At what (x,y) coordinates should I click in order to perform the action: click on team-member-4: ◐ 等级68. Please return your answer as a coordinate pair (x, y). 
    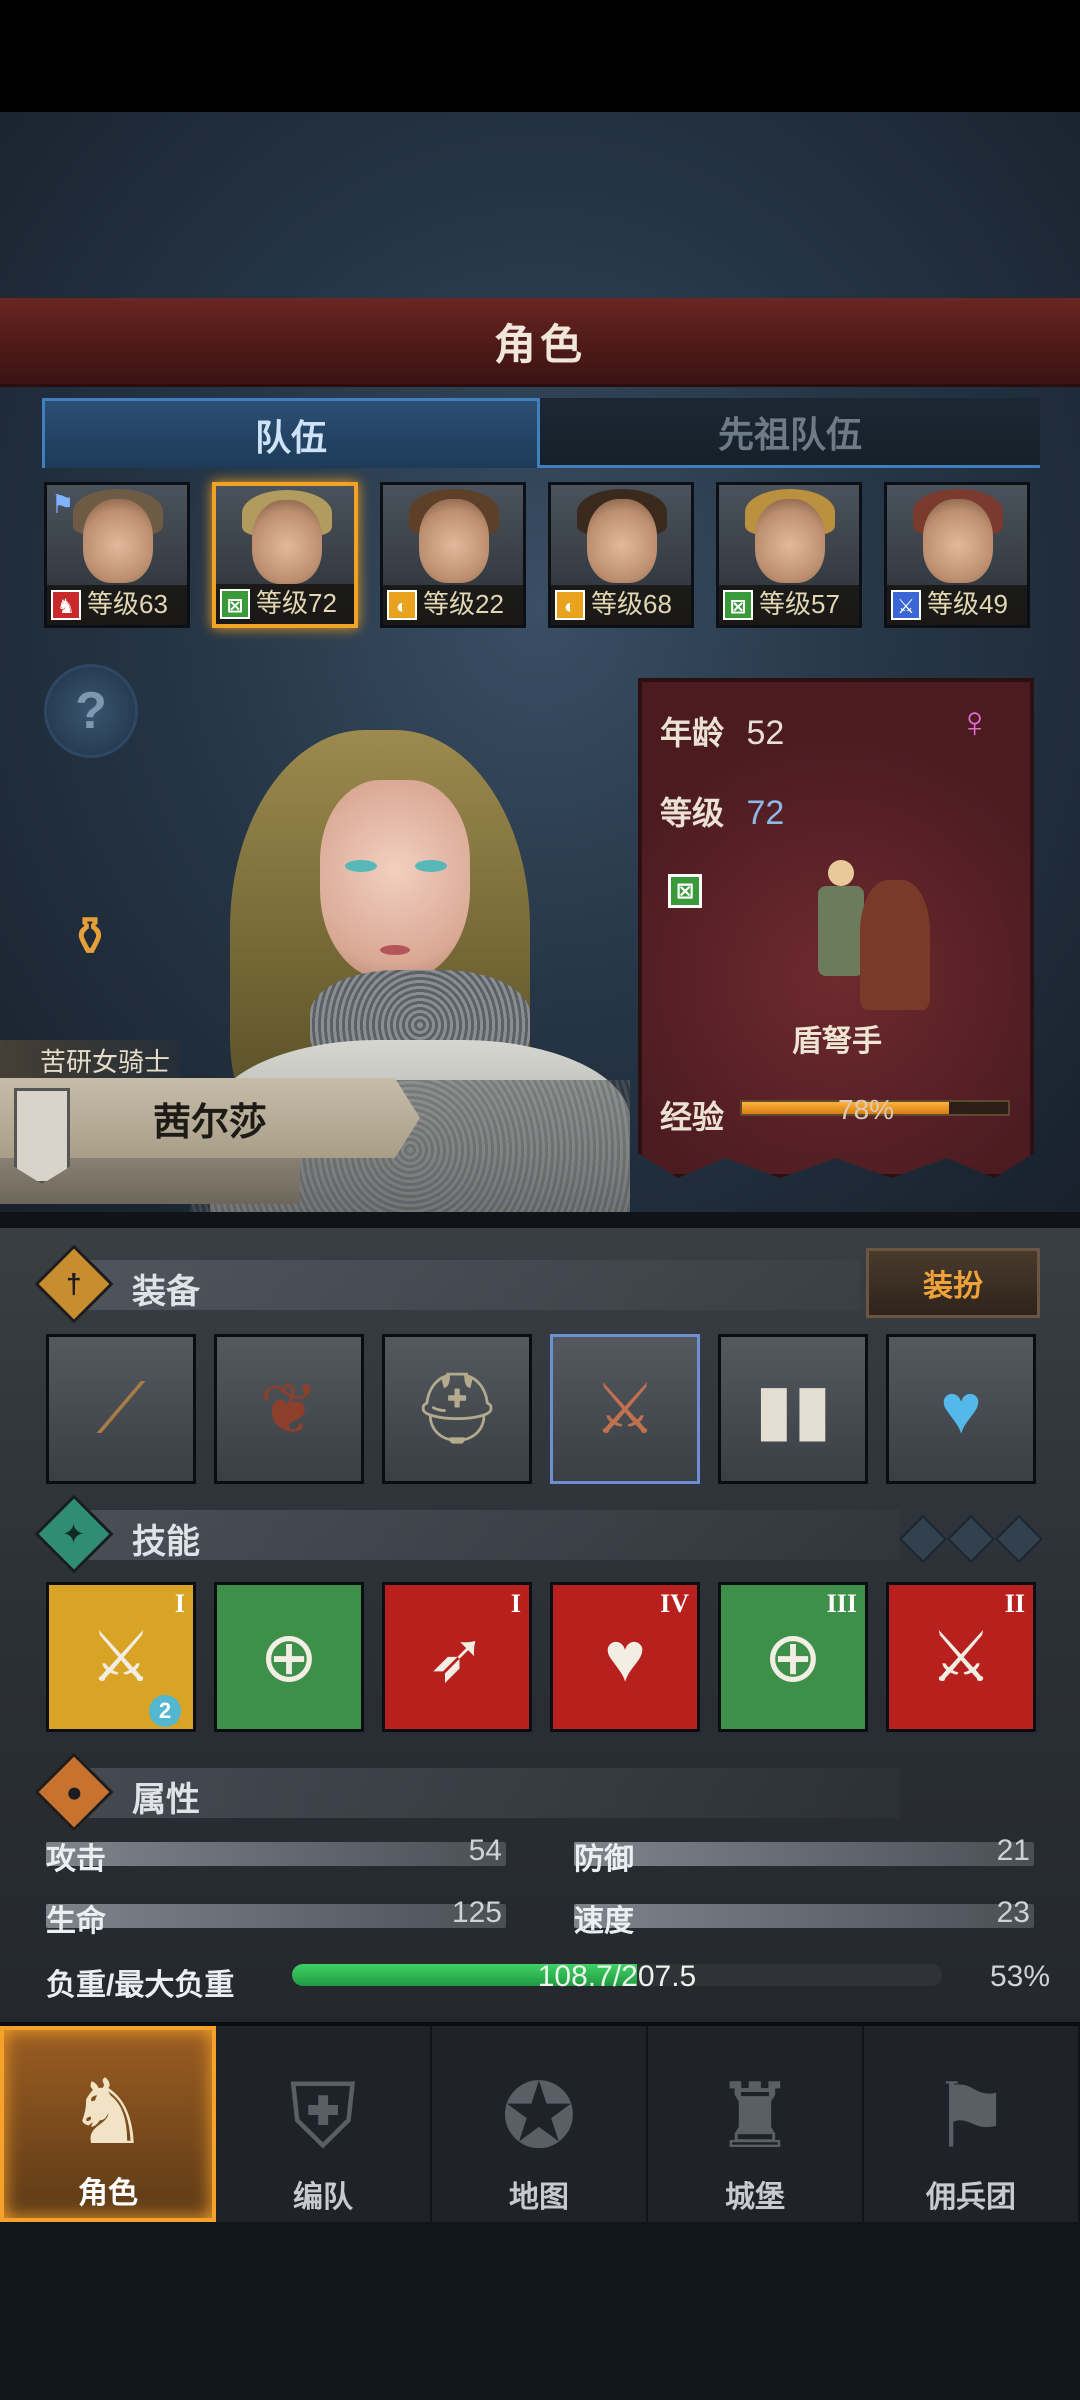
    Looking at the image, I should click on (621, 555).